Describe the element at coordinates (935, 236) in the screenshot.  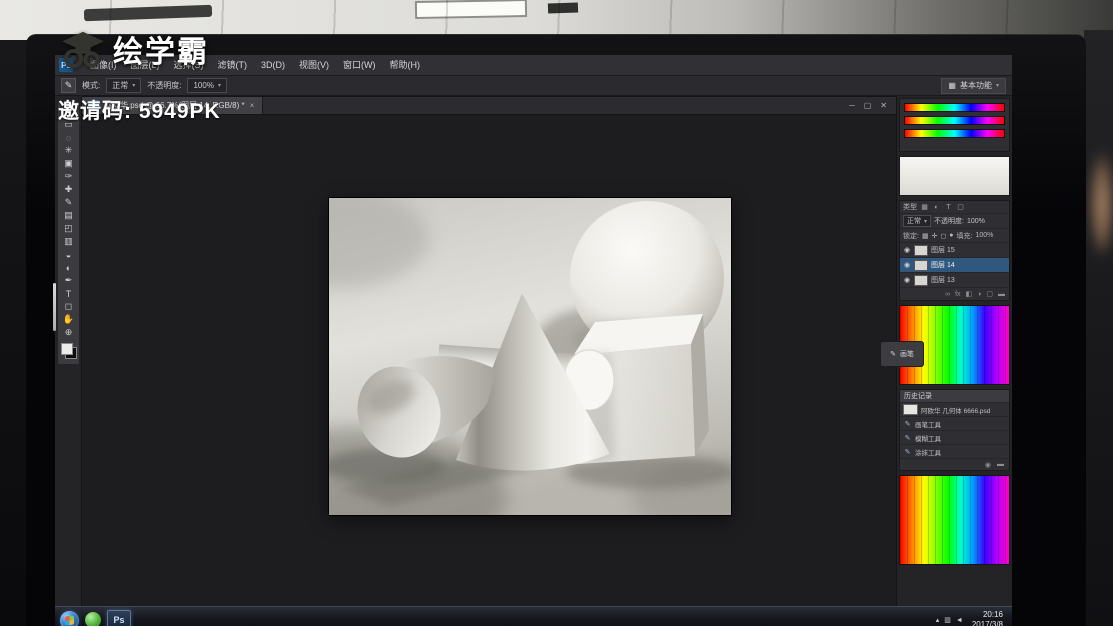
I see `lock-position-icon: ✛` at that location.